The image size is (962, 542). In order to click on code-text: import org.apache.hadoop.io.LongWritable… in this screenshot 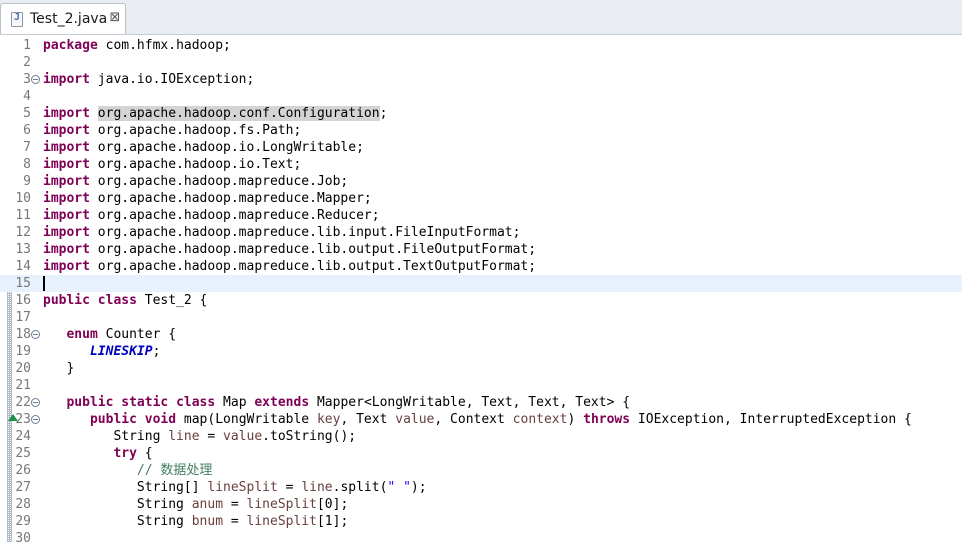, I will do `click(203, 147)`.